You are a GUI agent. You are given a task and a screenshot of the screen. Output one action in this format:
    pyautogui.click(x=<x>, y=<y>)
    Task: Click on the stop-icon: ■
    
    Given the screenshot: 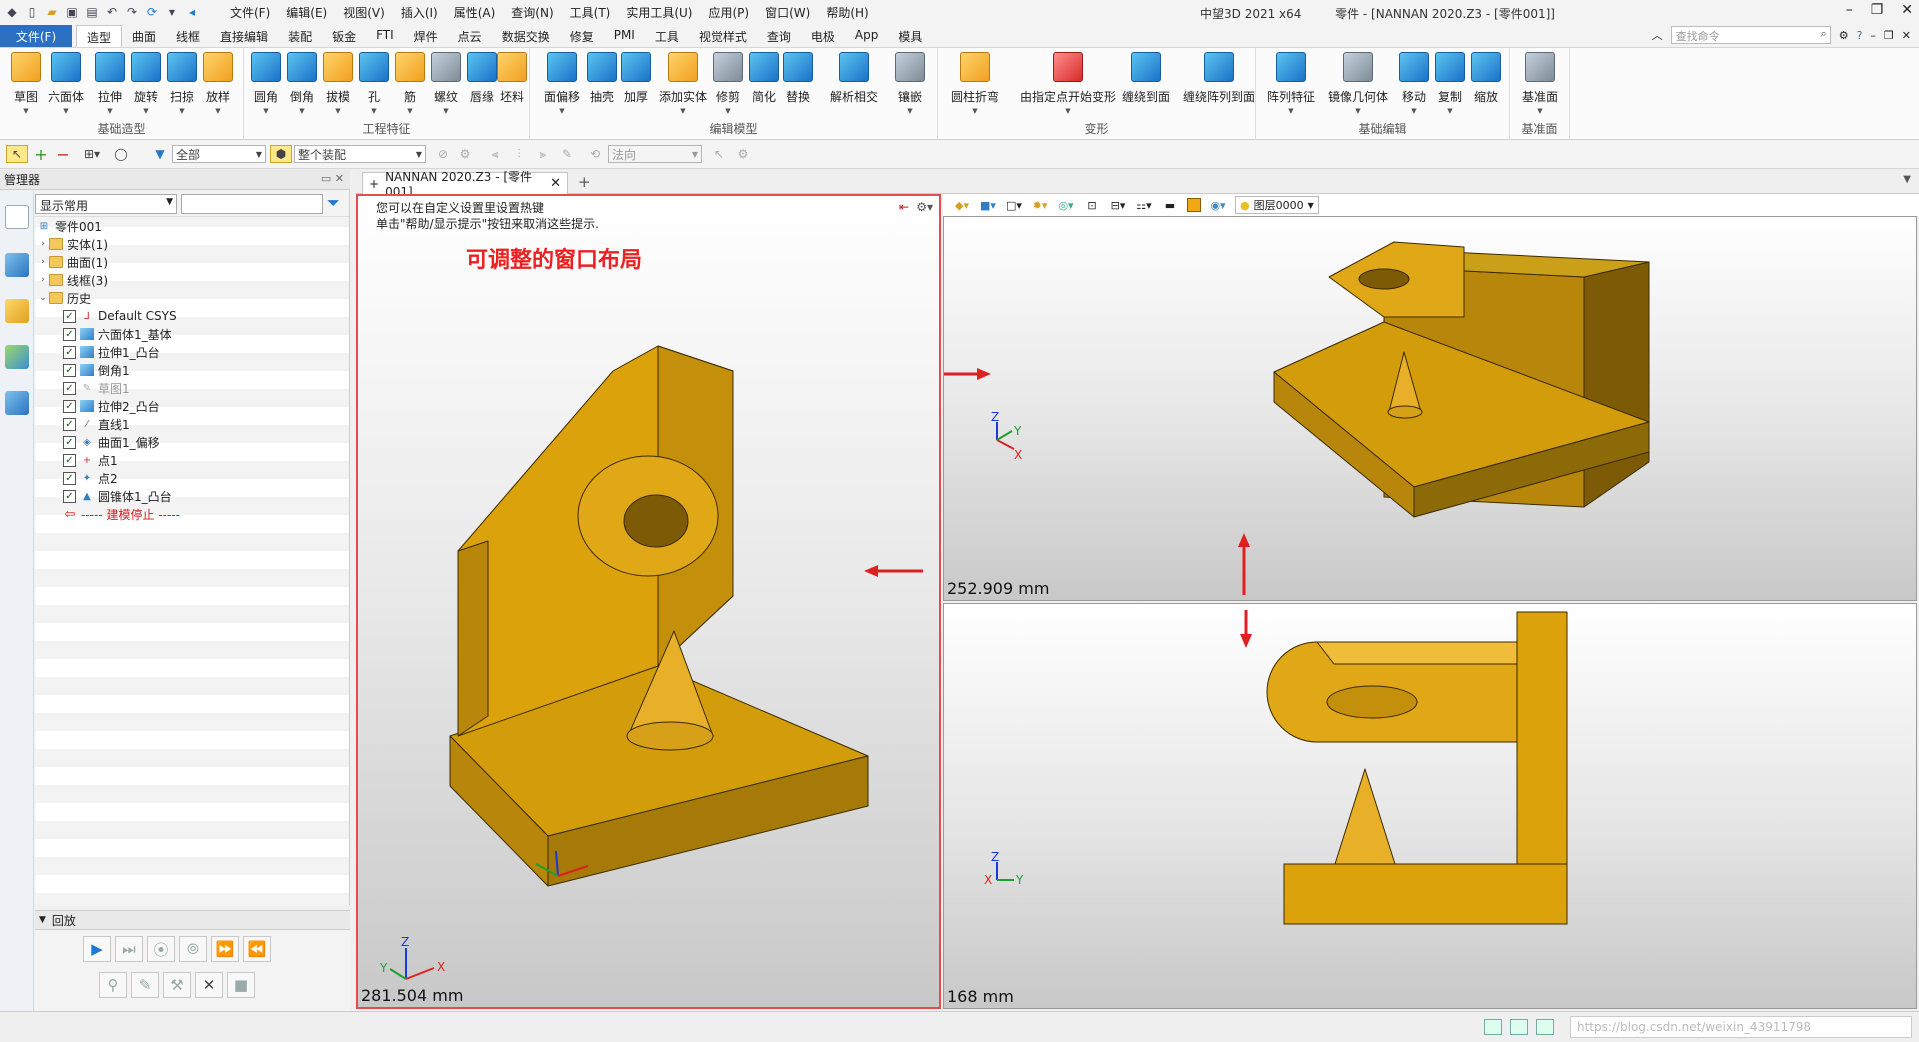 What is the action you would take?
    pyautogui.click(x=241, y=985)
    